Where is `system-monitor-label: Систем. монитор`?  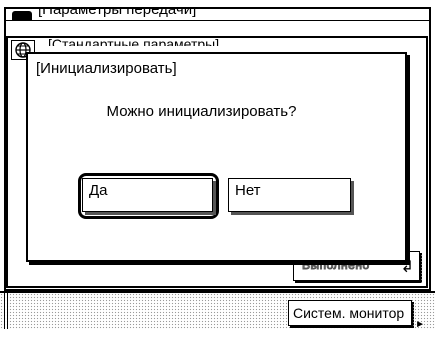
system-monitor-label: Систем. монитор is located at coordinates (349, 313).